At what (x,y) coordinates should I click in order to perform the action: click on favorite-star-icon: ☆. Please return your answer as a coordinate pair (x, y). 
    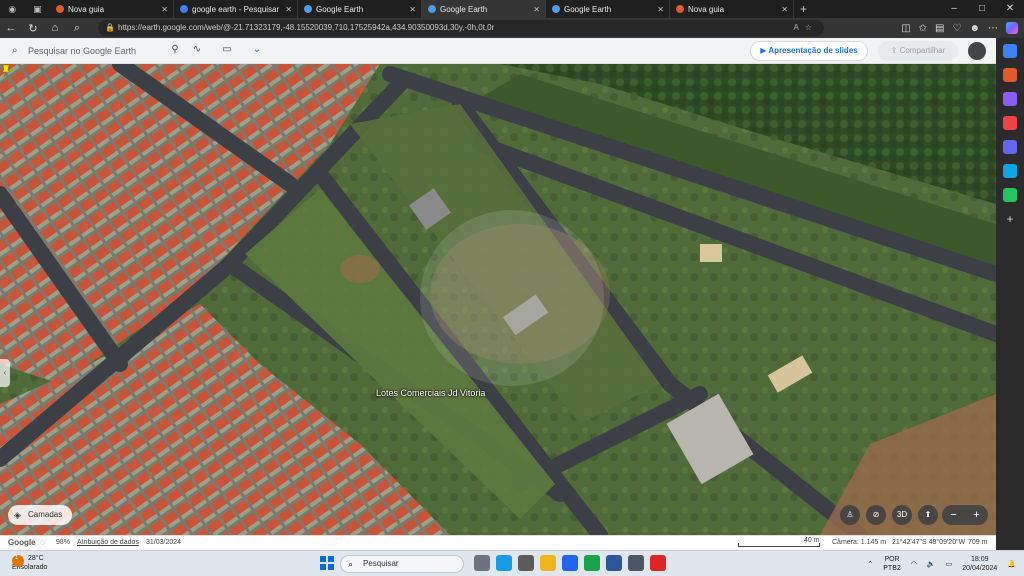
    Looking at the image, I should click on (811, 27).